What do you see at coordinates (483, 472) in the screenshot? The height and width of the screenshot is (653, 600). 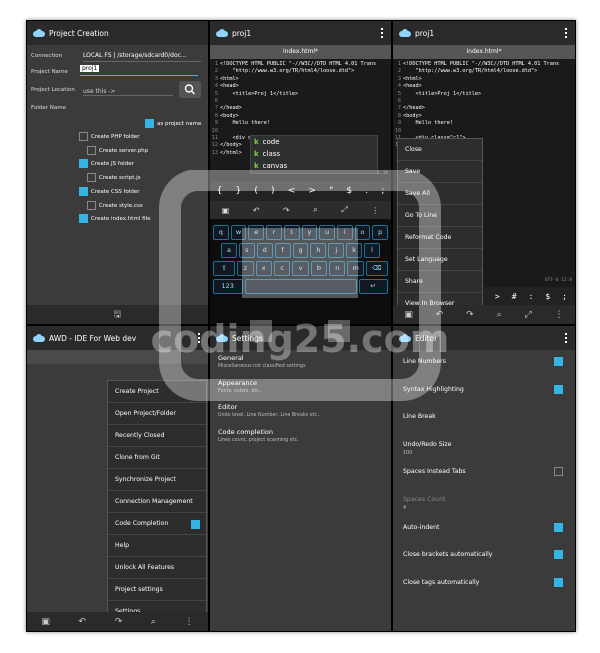 I see `preference-item: Spaces Instead Tabs` at bounding box center [483, 472].